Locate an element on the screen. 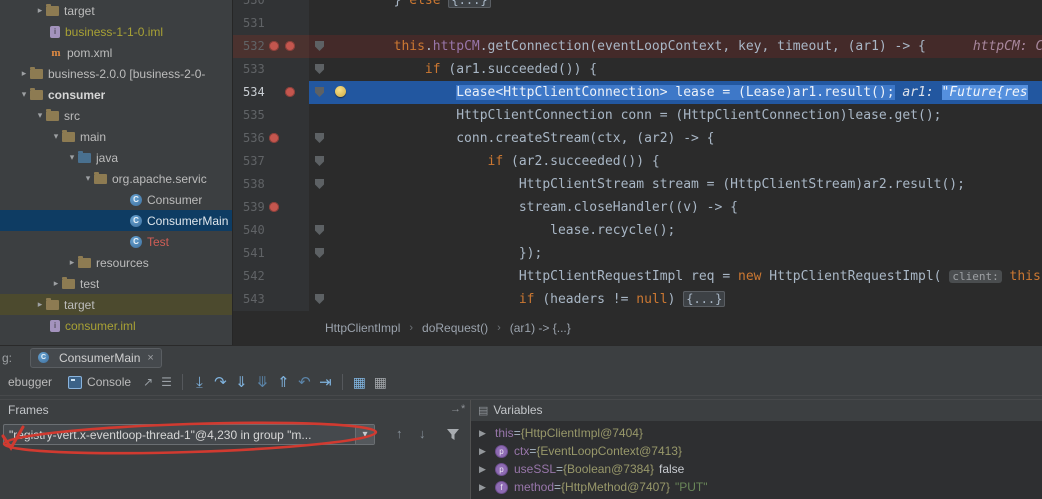 The height and width of the screenshot is (499, 1042). gutter: 534 is located at coordinates (271, 92).